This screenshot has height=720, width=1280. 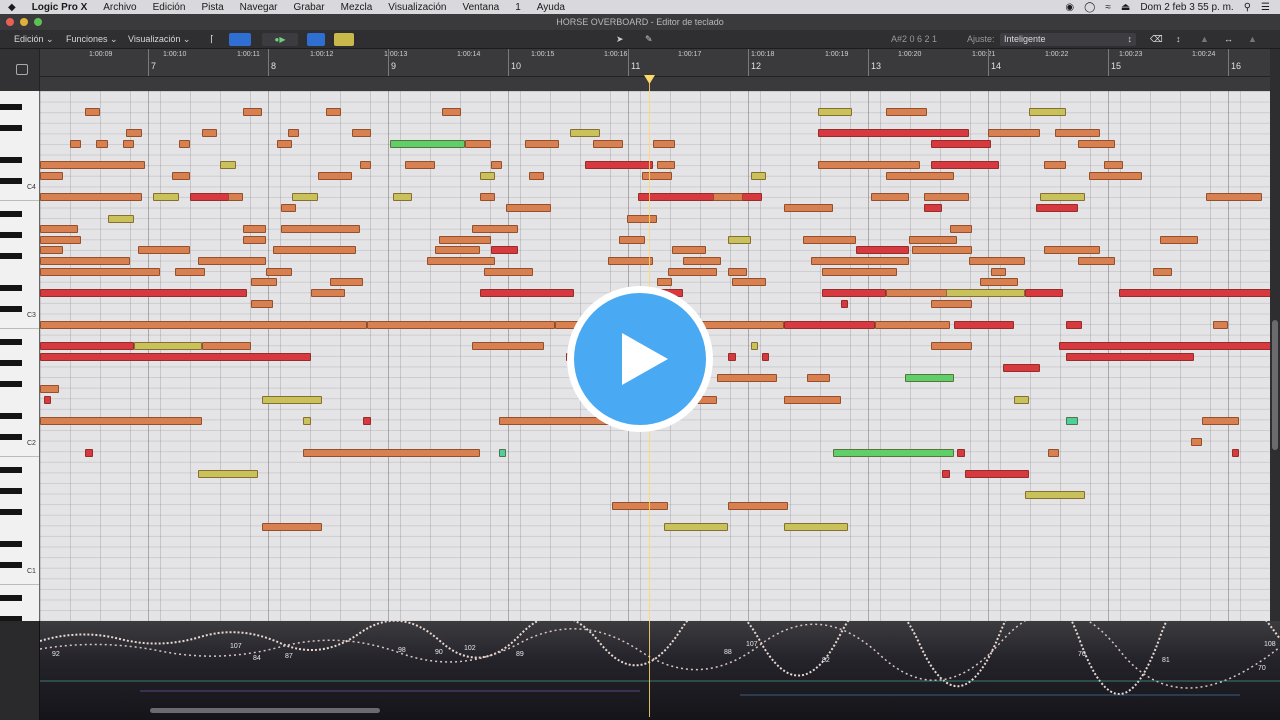 I want to click on zoom-window-icon, so click(x=38, y=22).